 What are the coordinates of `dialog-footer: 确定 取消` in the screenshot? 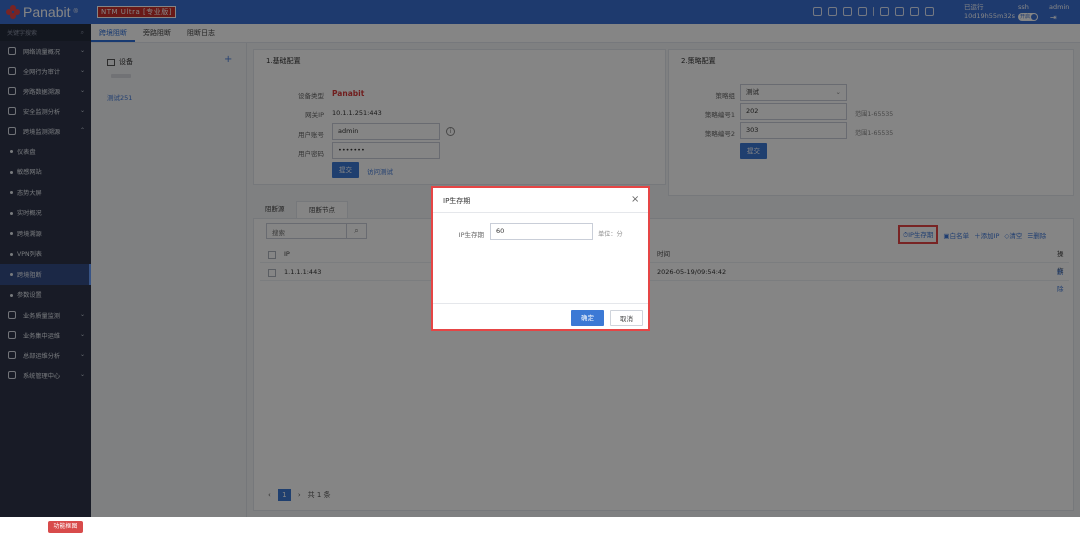 It's located at (540, 316).